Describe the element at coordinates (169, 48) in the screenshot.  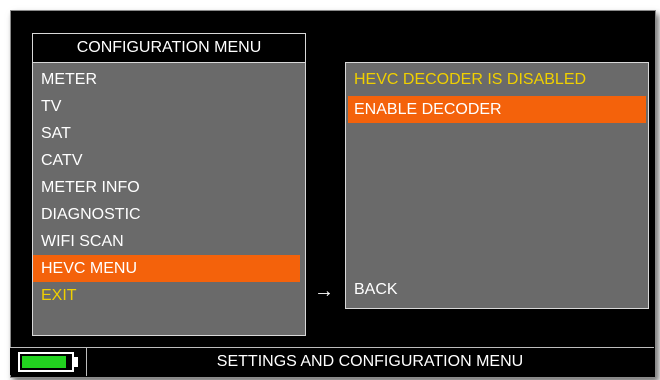
I see `menu-title: CONFIGURATION MENU` at that location.